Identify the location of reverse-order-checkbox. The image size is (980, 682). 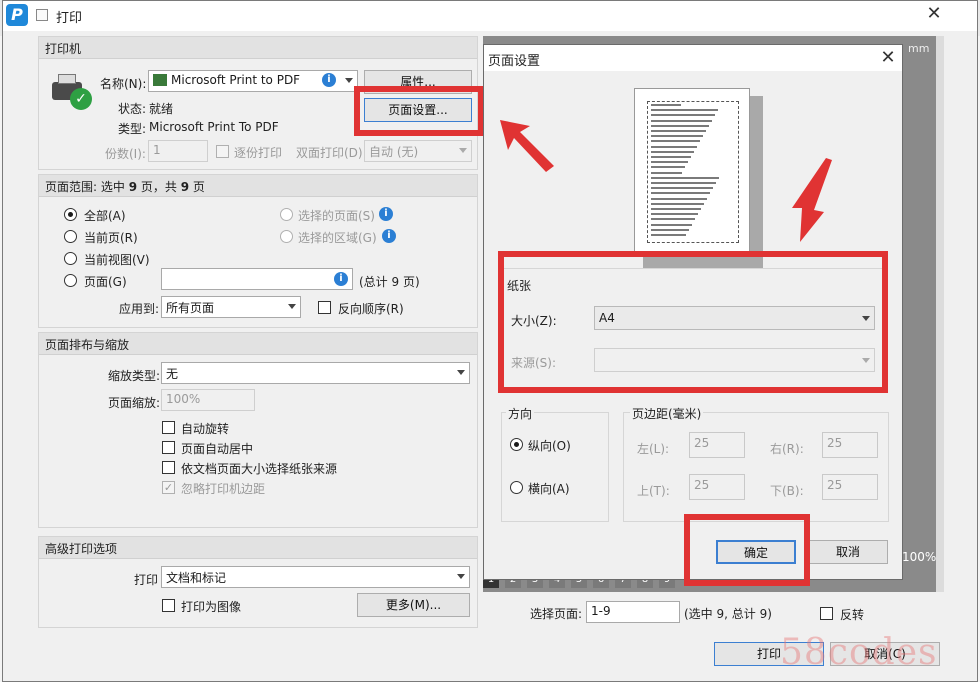
(324, 307).